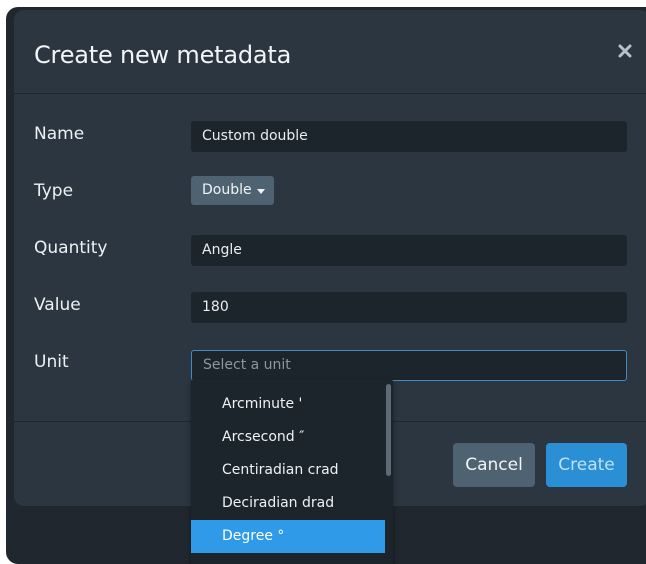 The height and width of the screenshot is (564, 646). Describe the element at coordinates (54, 191) in the screenshot. I see `type-label: Type` at that location.